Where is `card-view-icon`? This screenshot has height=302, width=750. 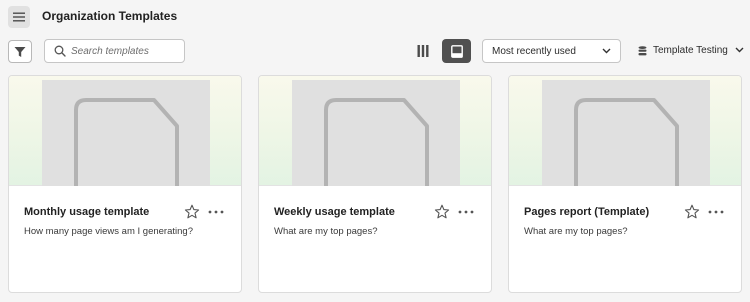
card-view-icon is located at coordinates (456, 51).